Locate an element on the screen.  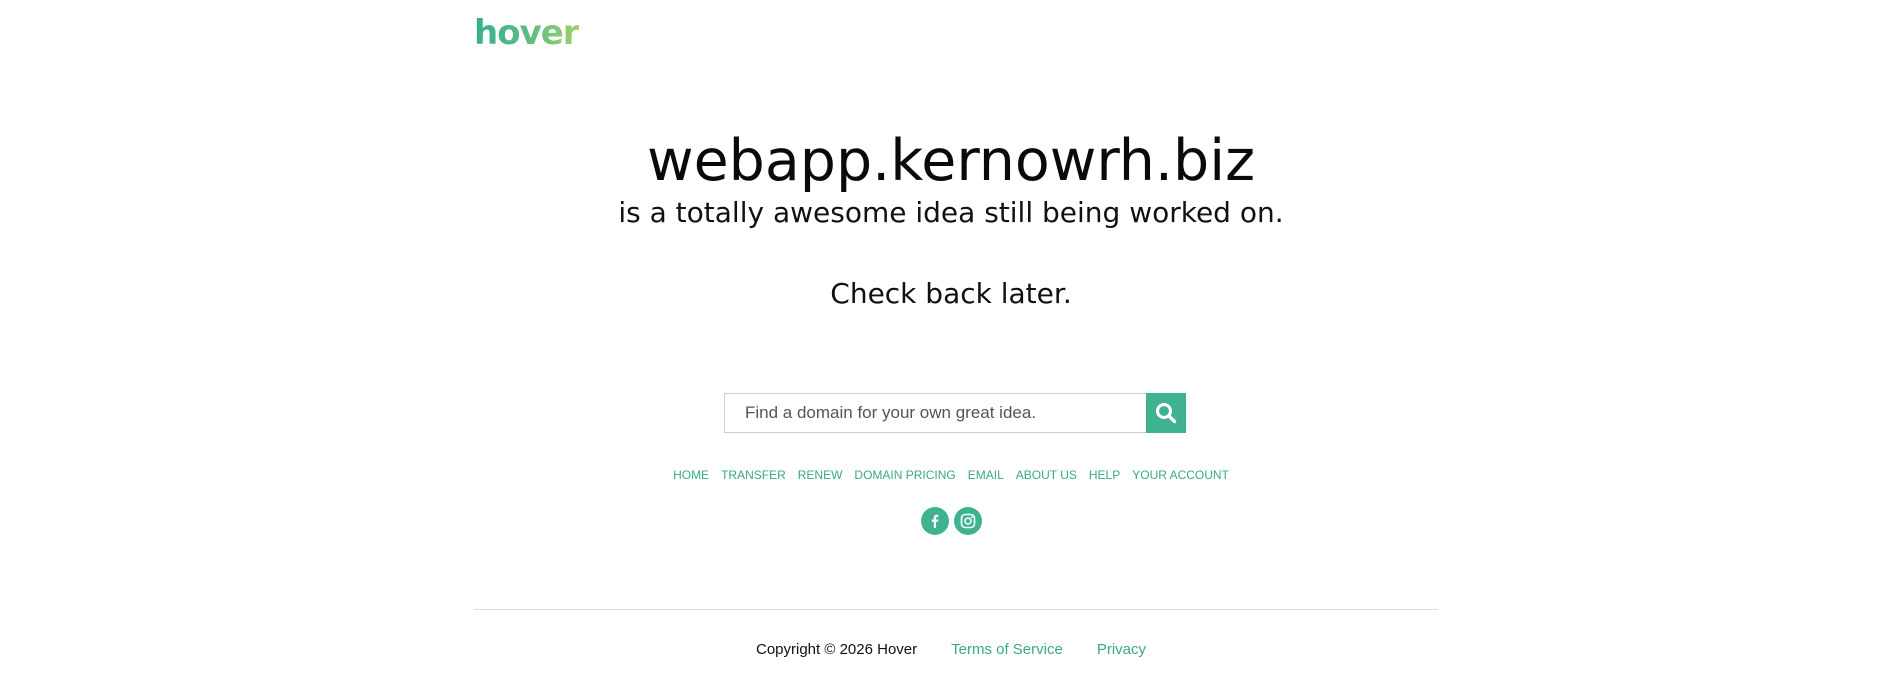
facebook-link is located at coordinates (934, 521).